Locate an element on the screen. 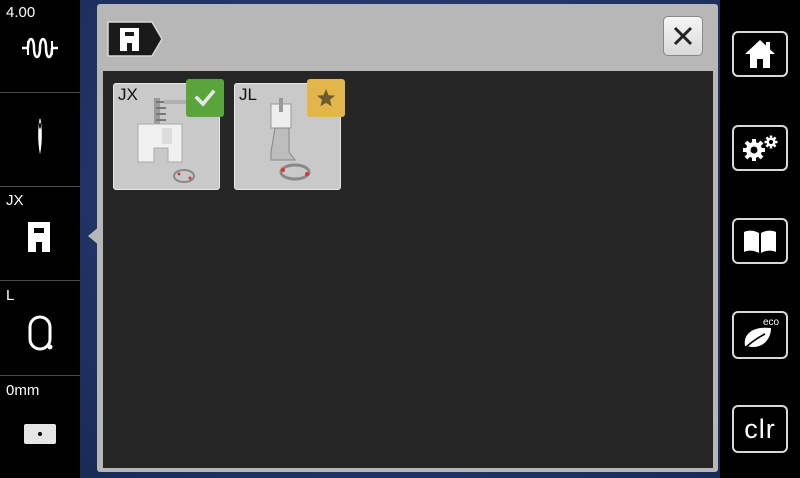 This screenshot has width=800, height=478. clear-button-label: clr is located at coordinates (760, 428).